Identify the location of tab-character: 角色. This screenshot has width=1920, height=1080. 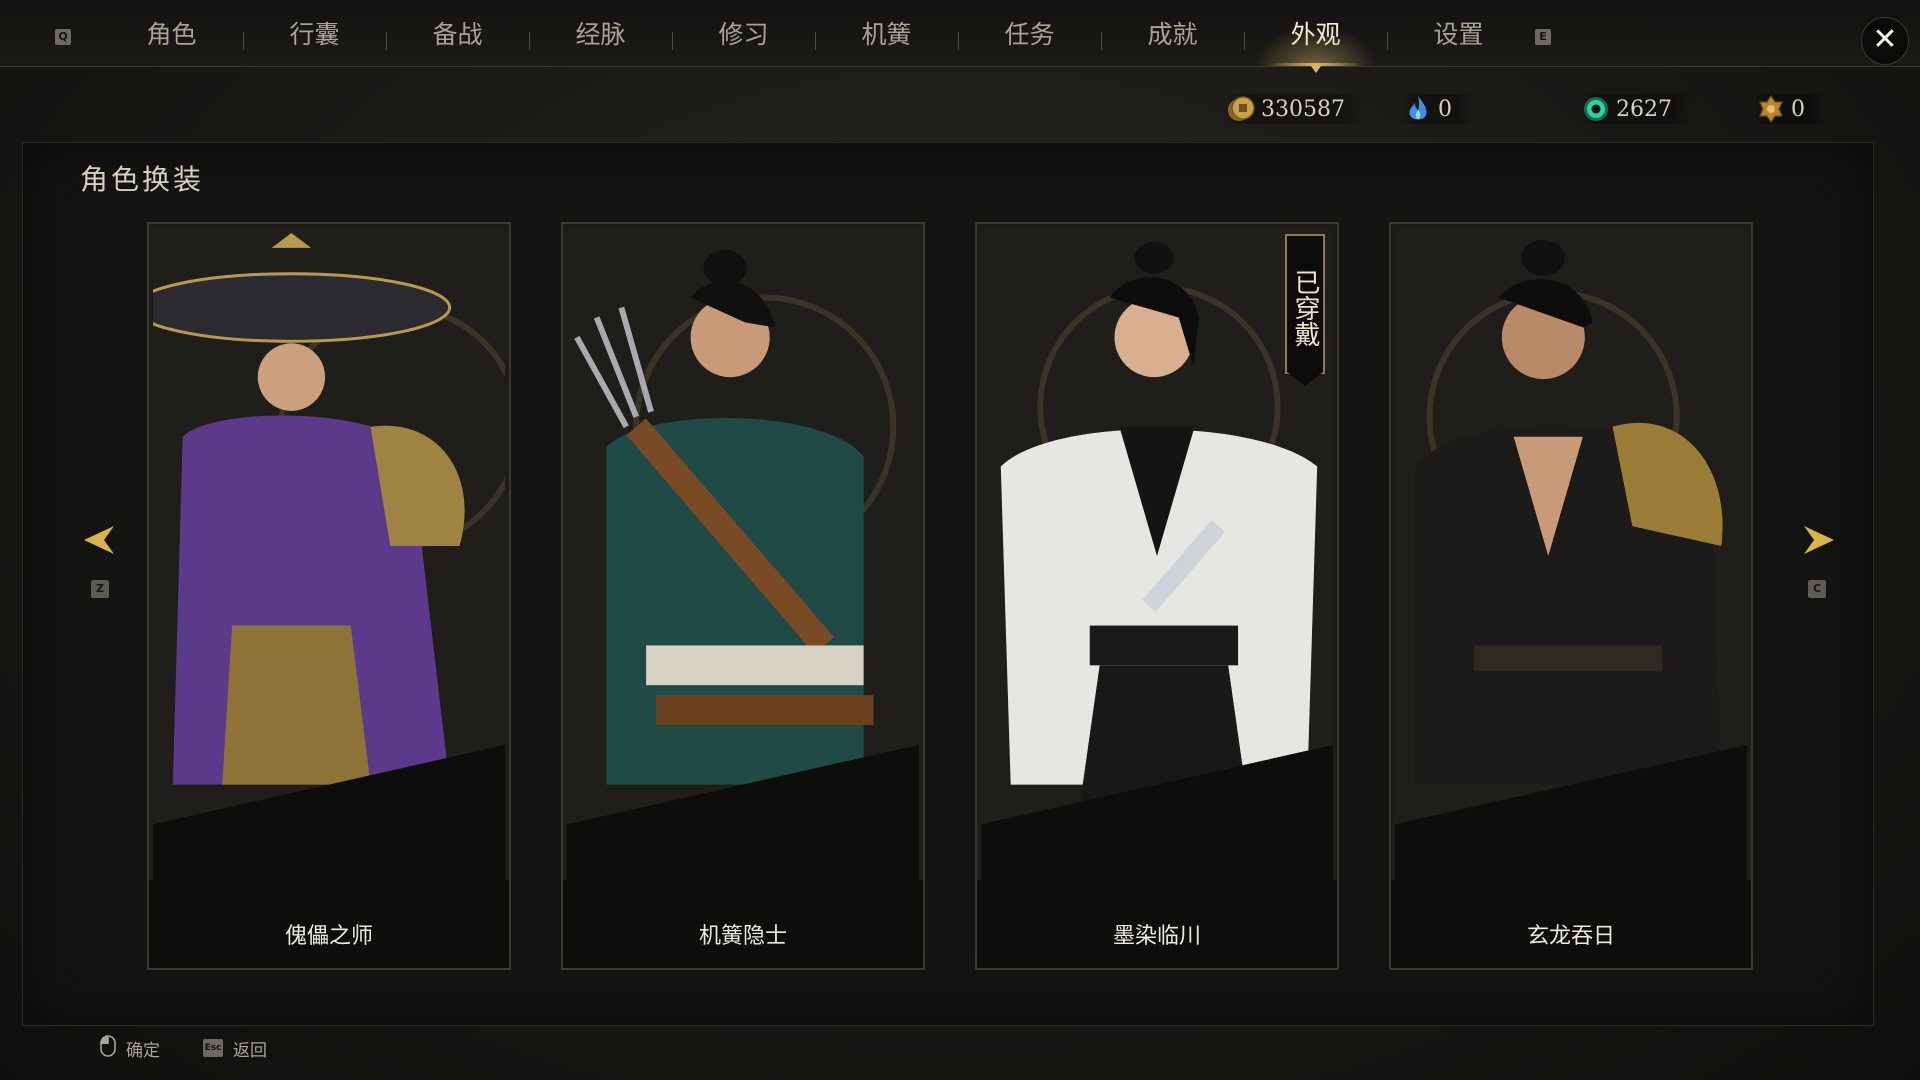
(171, 33).